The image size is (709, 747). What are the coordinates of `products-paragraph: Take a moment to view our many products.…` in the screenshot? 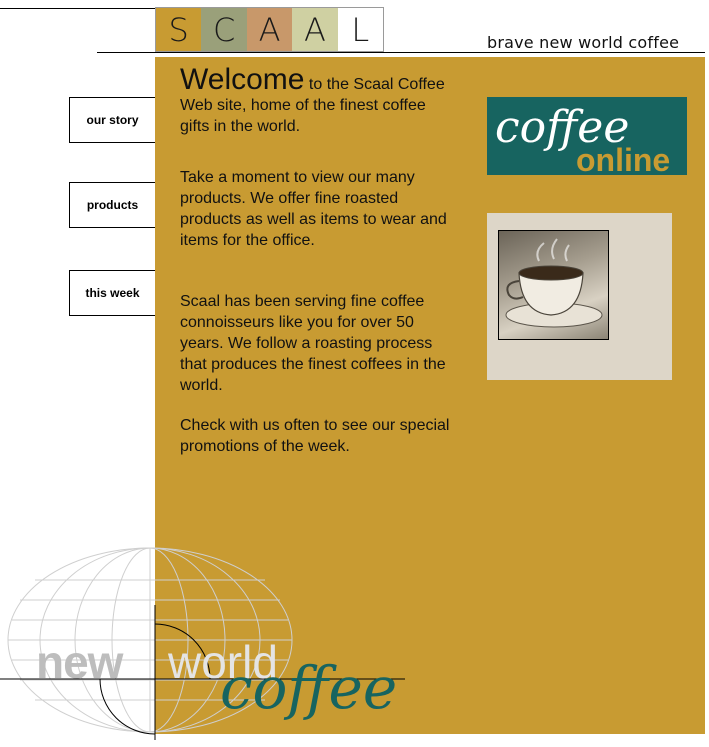 It's located at (313, 209).